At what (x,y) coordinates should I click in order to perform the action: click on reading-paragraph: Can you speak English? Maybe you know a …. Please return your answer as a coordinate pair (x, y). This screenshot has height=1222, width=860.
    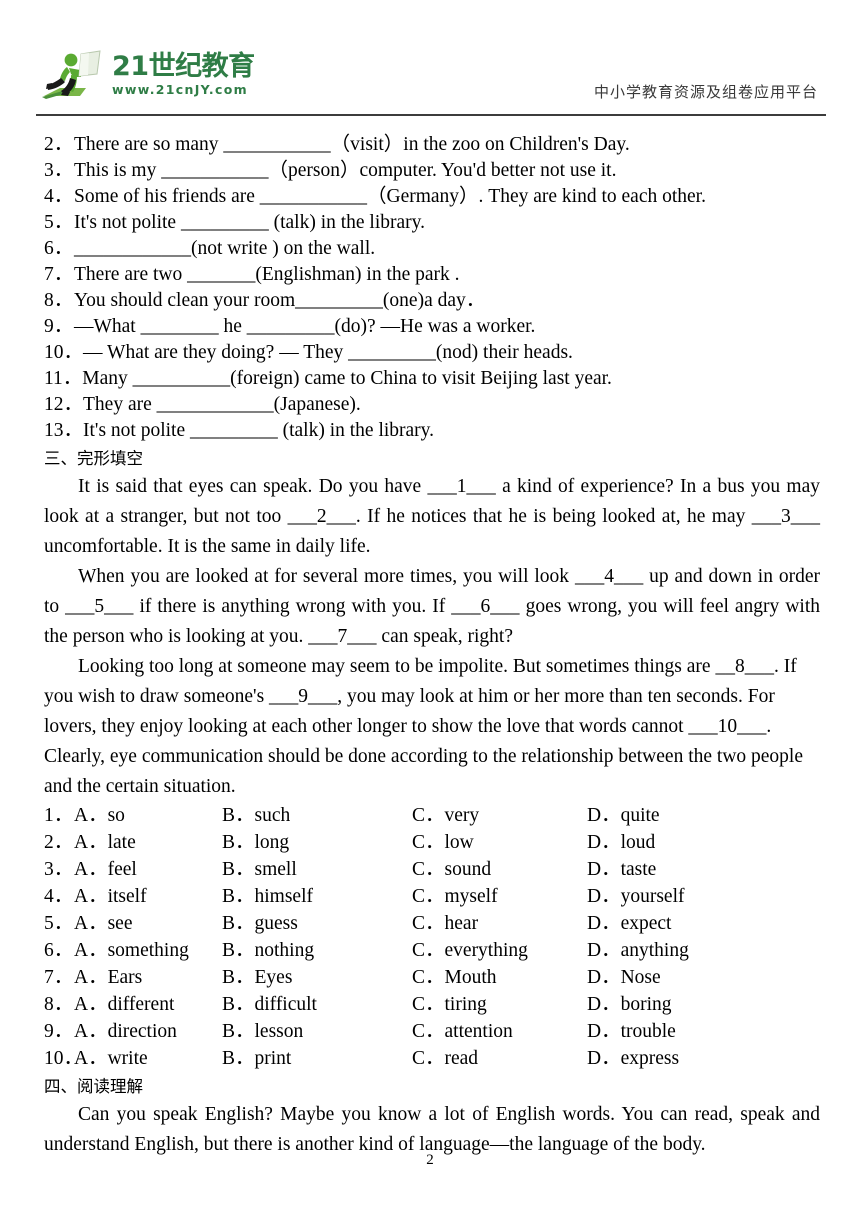
    Looking at the image, I should click on (432, 1129).